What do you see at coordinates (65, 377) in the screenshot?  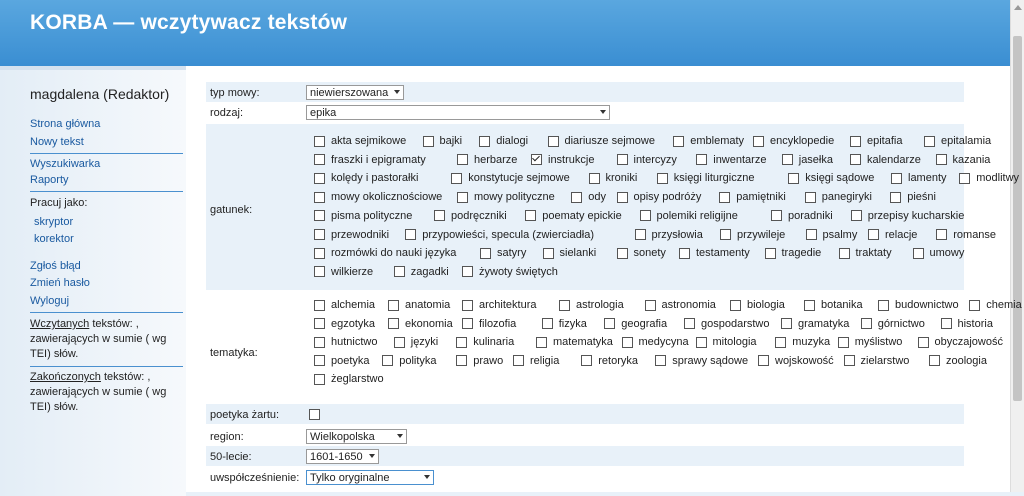 I see `stat-finished-link: Zakończonych` at bounding box center [65, 377].